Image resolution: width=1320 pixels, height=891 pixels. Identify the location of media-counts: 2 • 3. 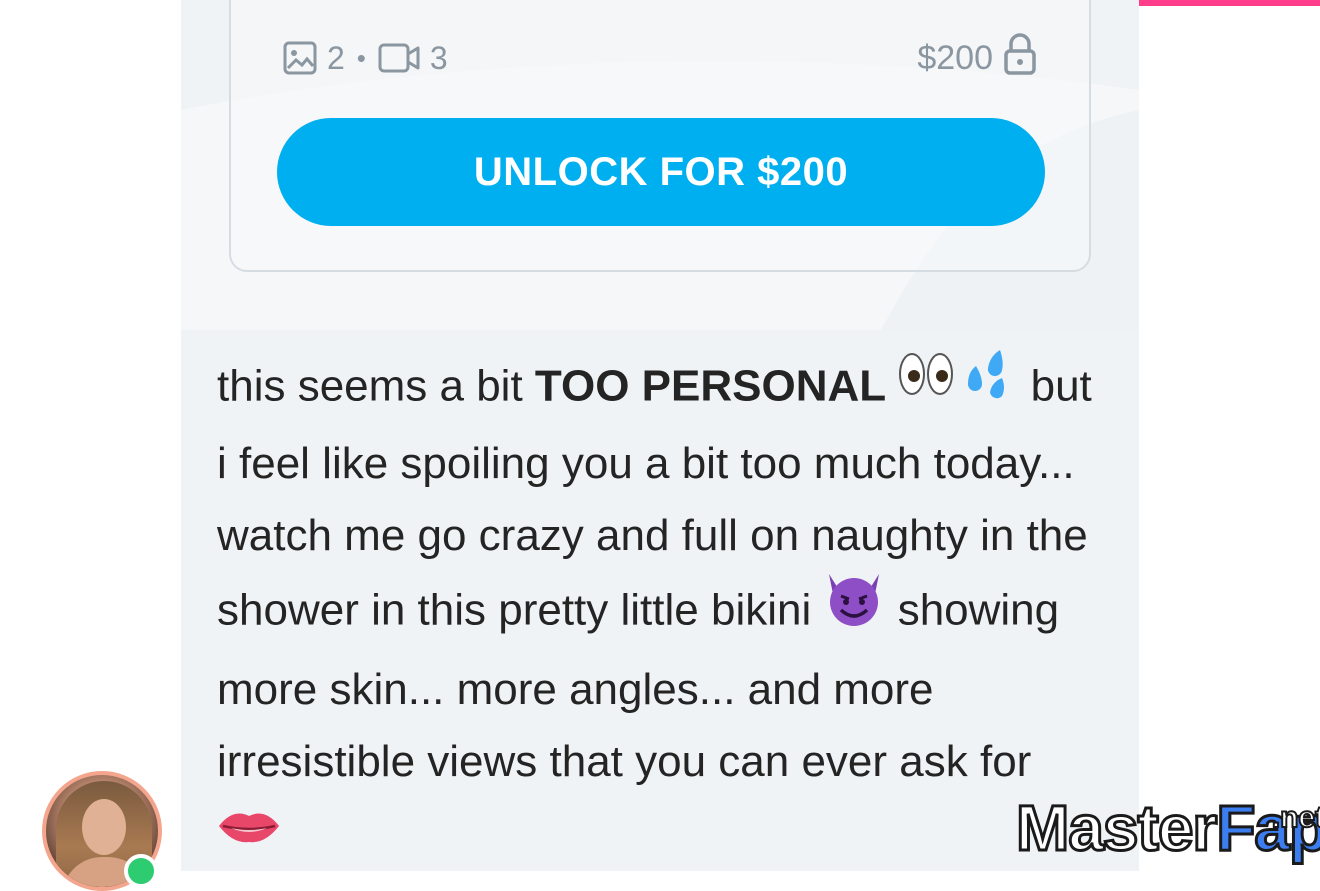
(365, 58).